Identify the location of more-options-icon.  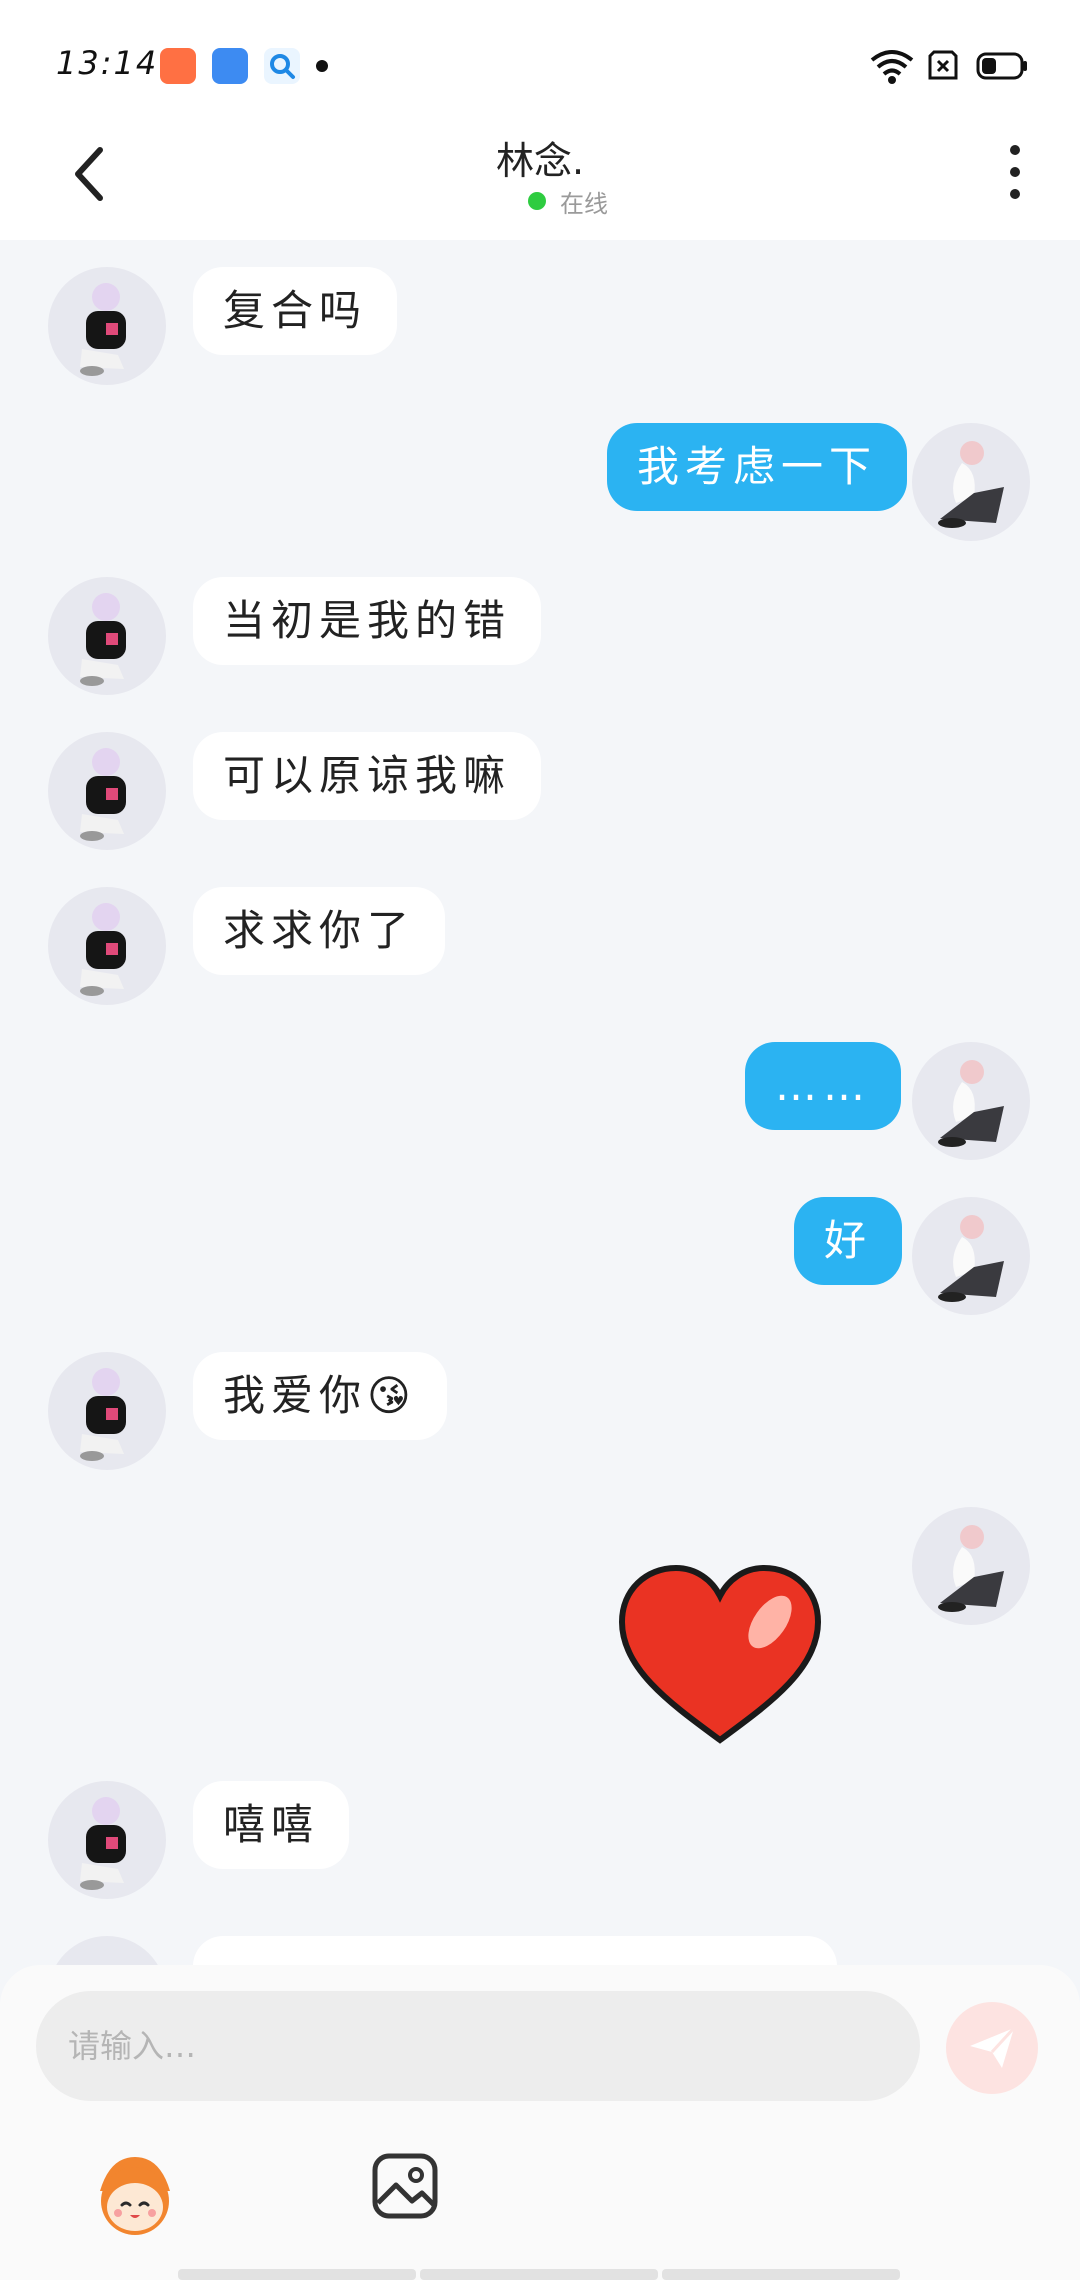
(1015, 172).